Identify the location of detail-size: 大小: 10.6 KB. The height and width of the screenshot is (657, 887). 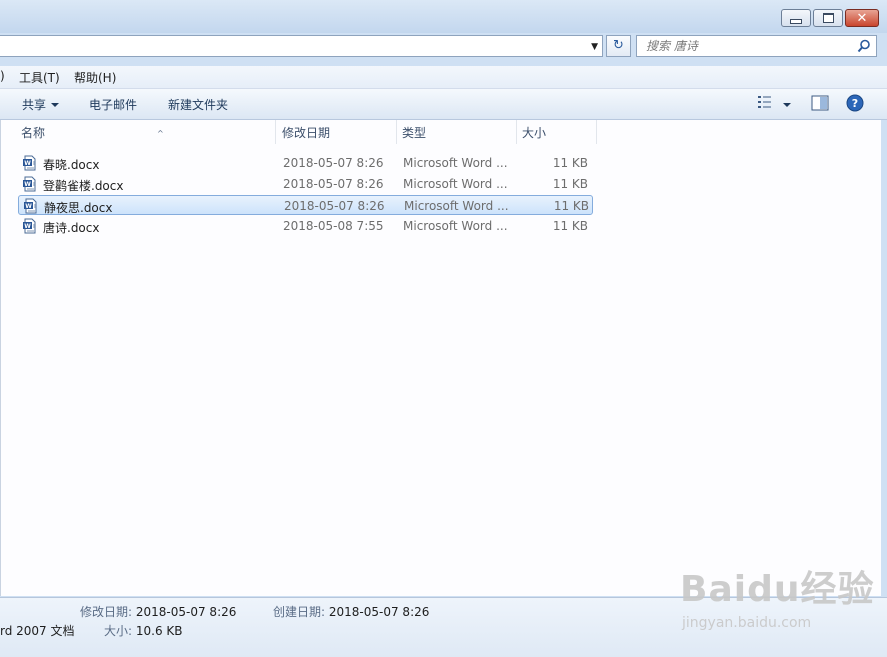
(143, 630).